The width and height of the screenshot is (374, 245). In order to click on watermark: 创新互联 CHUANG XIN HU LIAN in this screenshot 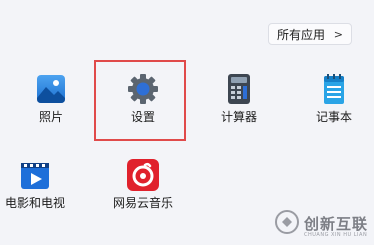, I will do `click(322, 224)`.